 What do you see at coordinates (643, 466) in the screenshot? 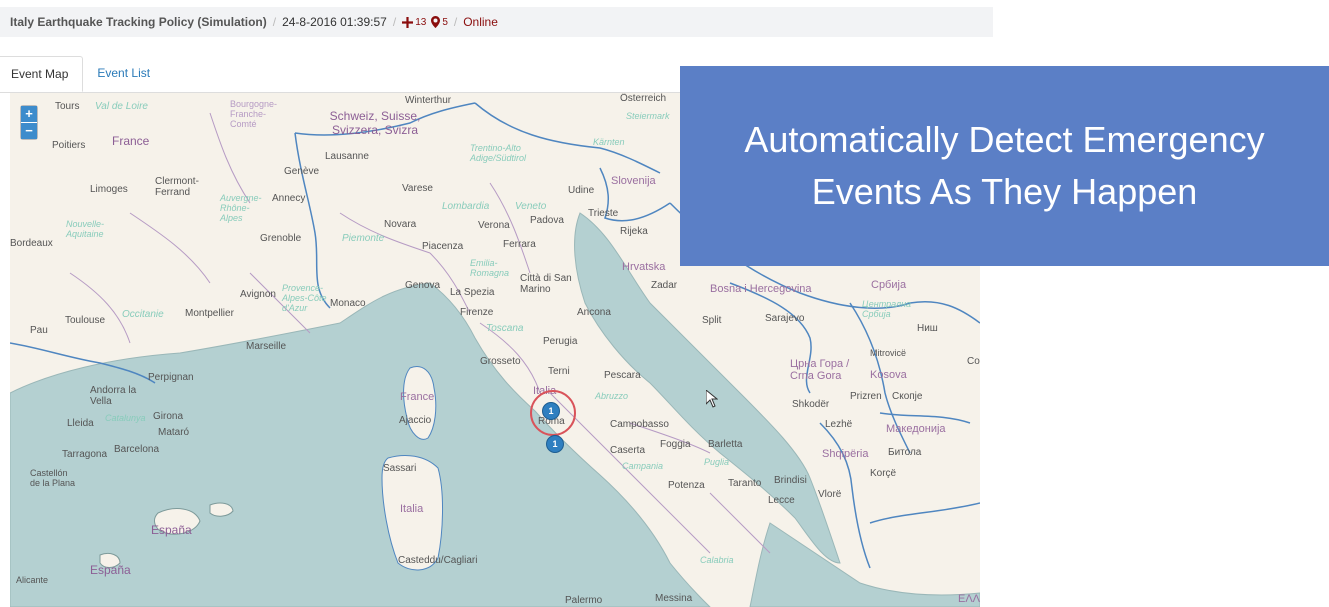
I see `map-label: Campania` at bounding box center [643, 466].